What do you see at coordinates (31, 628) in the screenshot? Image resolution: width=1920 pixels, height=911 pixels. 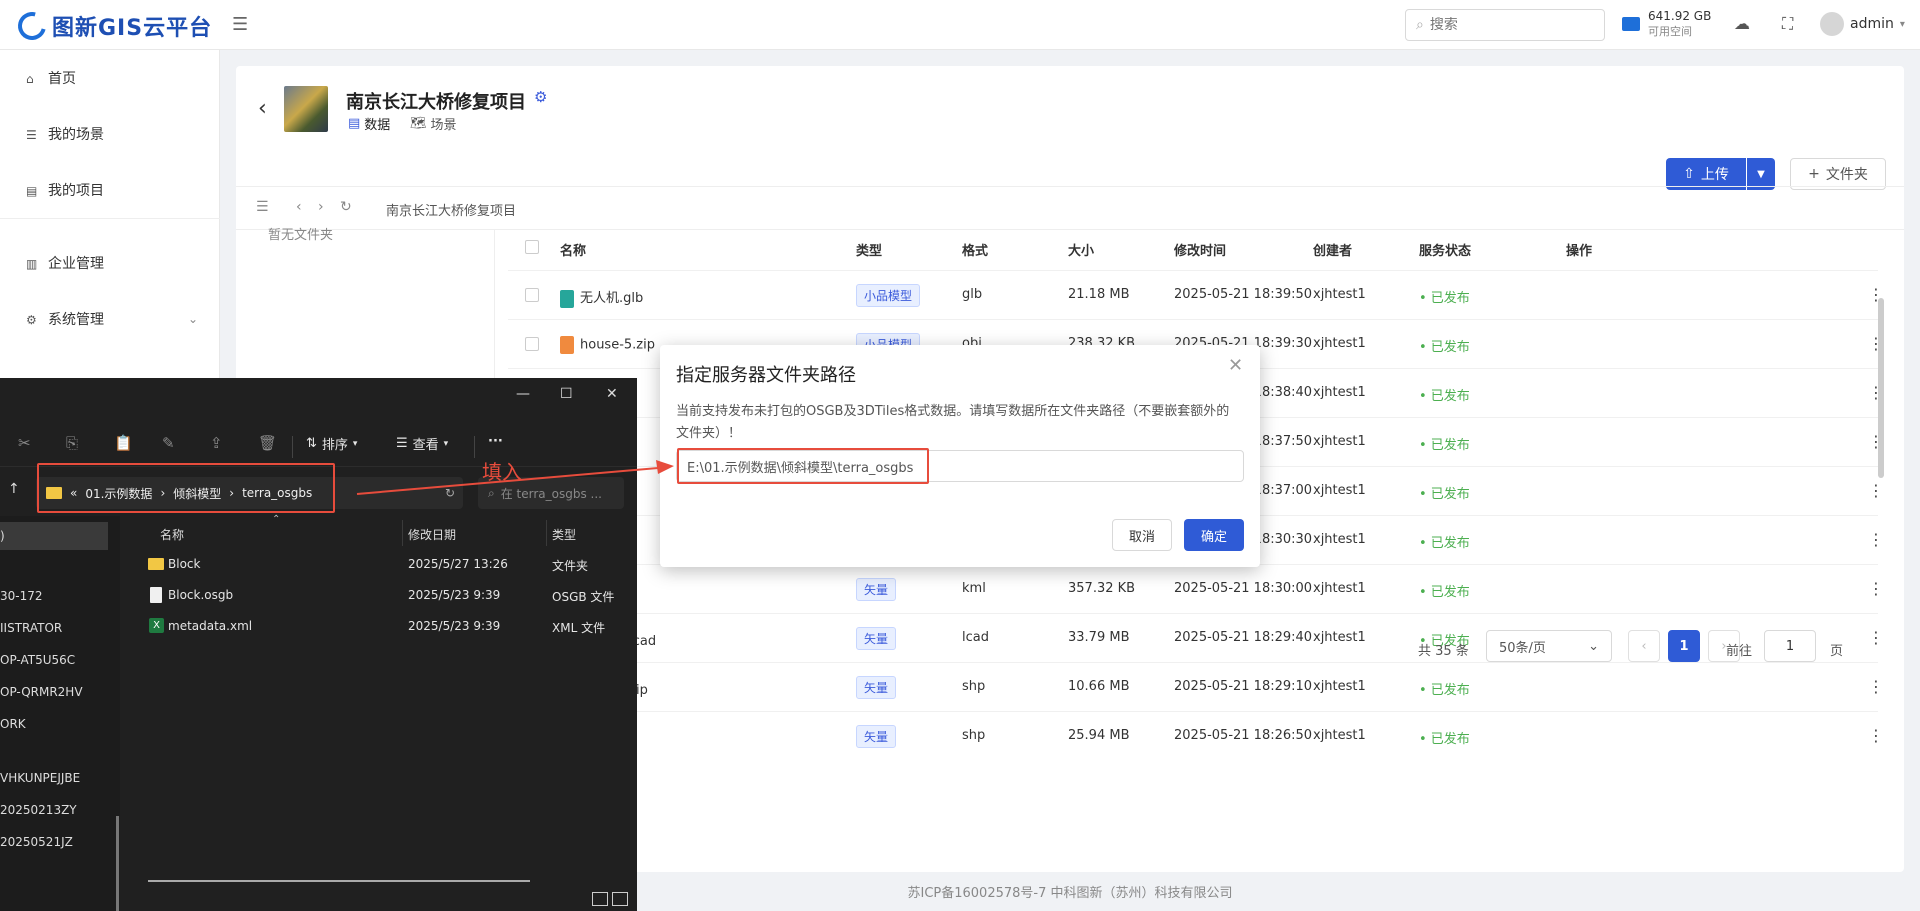 I see `nav-pane-item: IISTRATOR` at bounding box center [31, 628].